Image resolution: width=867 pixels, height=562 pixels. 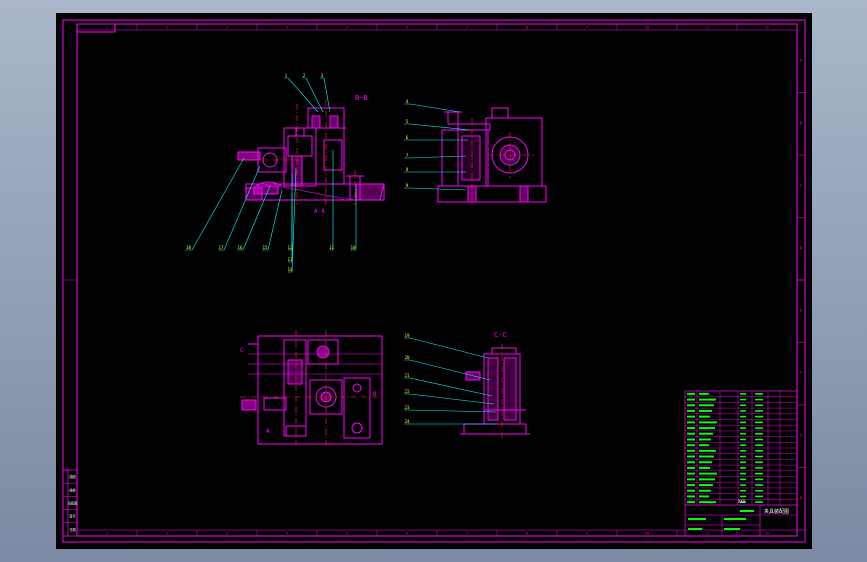 What do you see at coordinates (767, 28) in the screenshot?
I see `top-border-label: 12` at bounding box center [767, 28].